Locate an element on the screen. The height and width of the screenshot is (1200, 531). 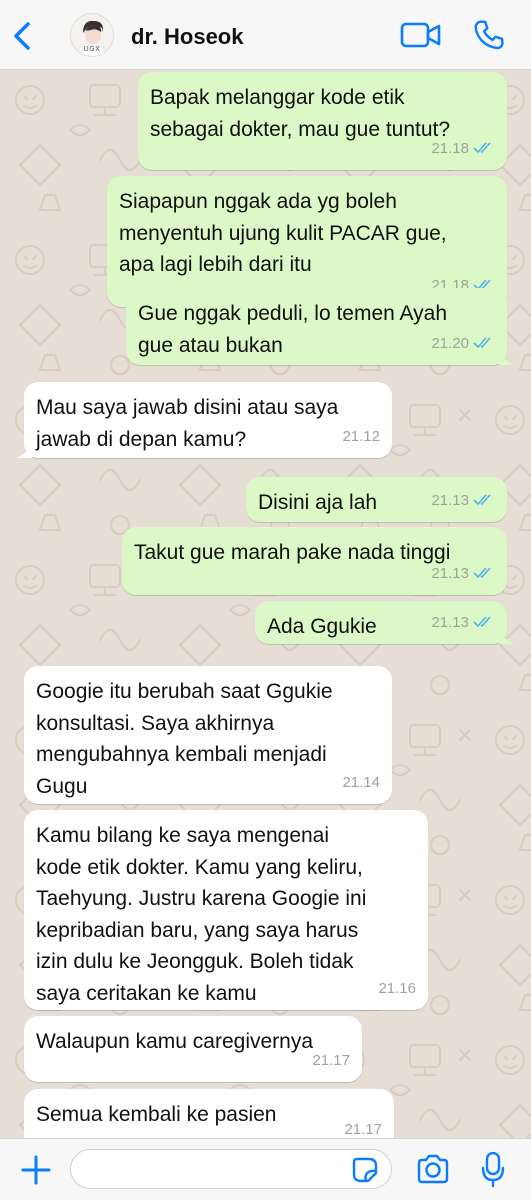
chevron-left-icon is located at coordinates (22, 36).